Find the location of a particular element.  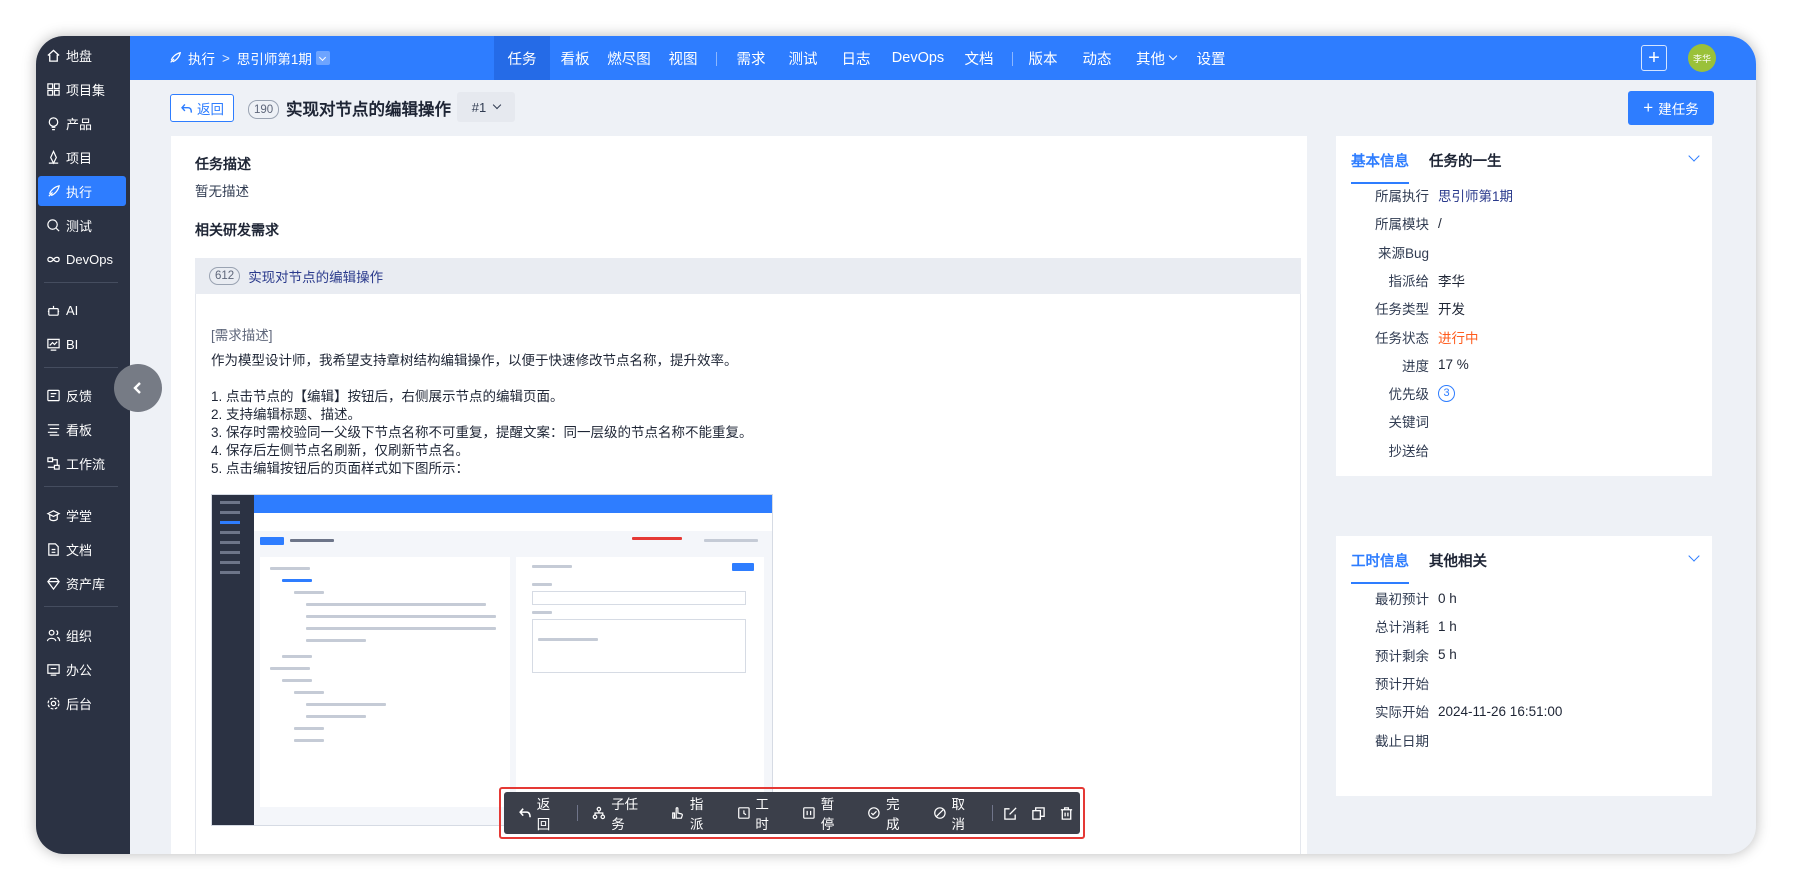

tab-burndown: 燃尽图 is located at coordinates (629, 58).